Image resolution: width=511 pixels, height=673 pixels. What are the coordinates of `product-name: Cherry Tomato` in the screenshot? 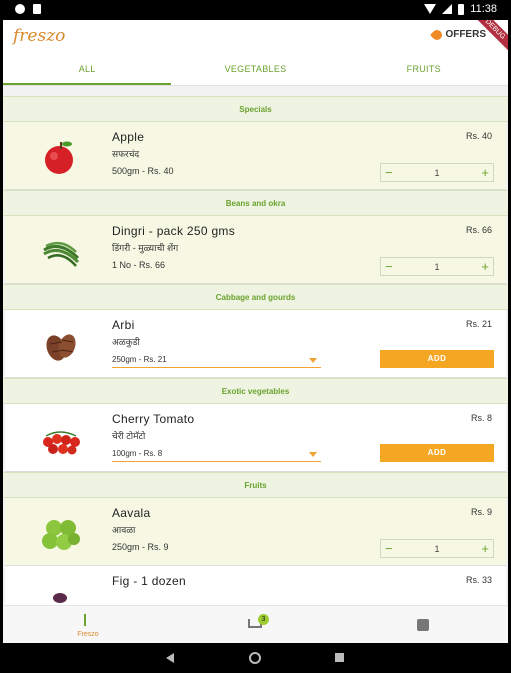 It's located at (153, 419).